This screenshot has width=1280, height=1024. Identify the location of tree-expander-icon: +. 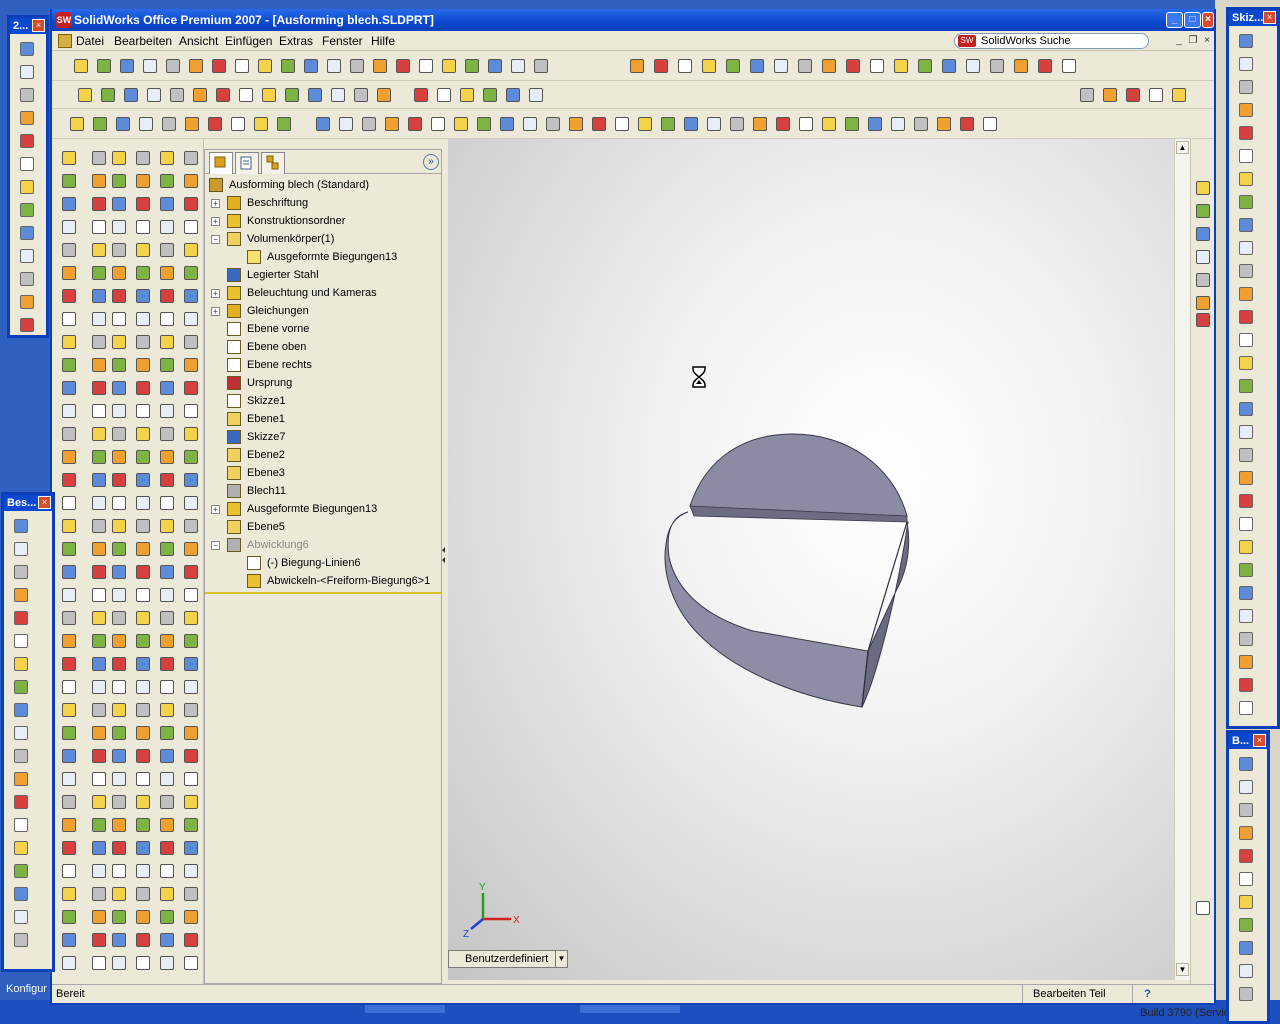
(215, 509).